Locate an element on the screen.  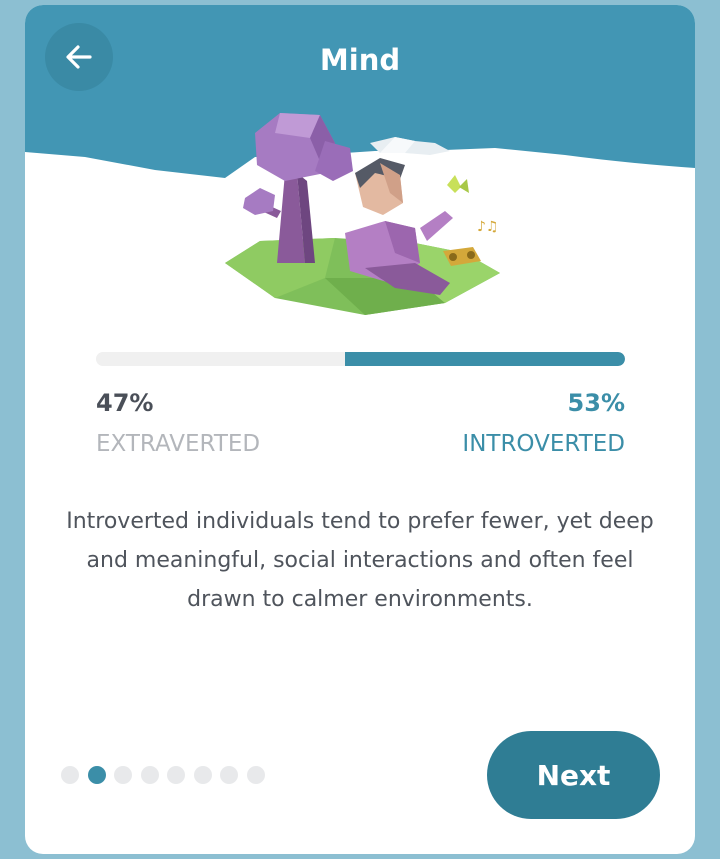
page-title: Mind is located at coordinates (360, 60).